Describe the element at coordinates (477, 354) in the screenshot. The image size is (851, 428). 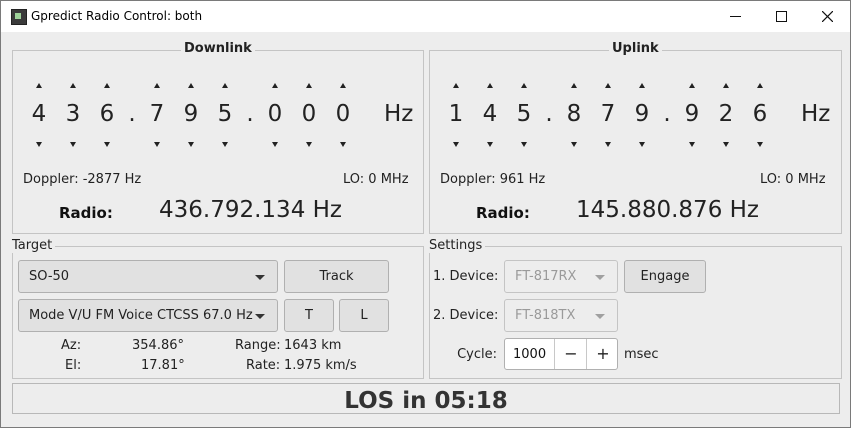
I see `cycle-label: Cycle:` at that location.